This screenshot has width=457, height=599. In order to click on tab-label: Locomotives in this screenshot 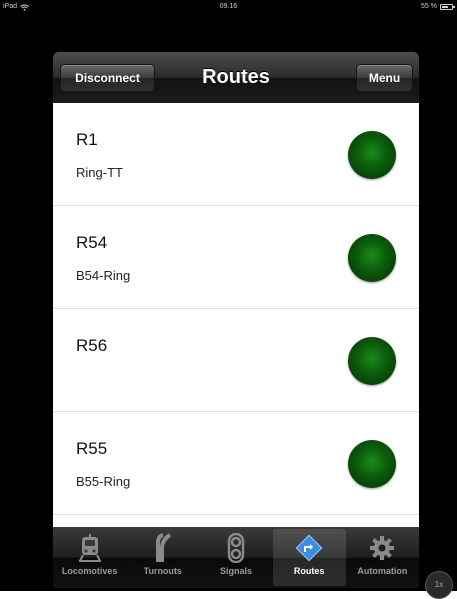, I will do `click(89, 571)`.